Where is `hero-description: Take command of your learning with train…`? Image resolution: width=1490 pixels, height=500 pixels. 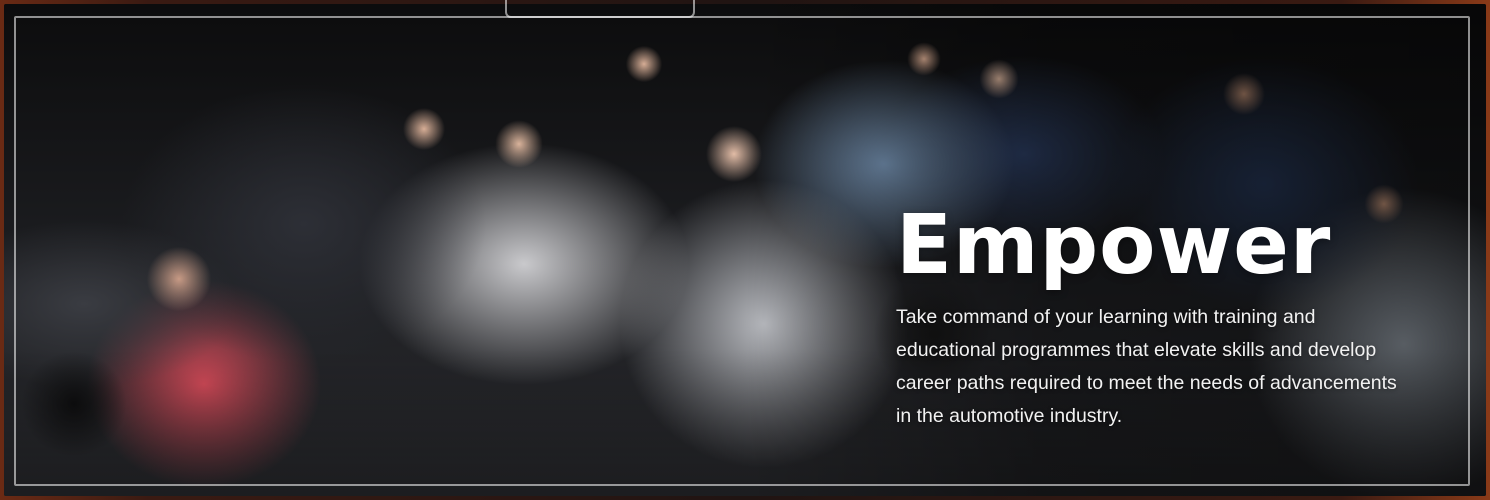
hero-description: Take command of your learning with train… is located at coordinates (1146, 366).